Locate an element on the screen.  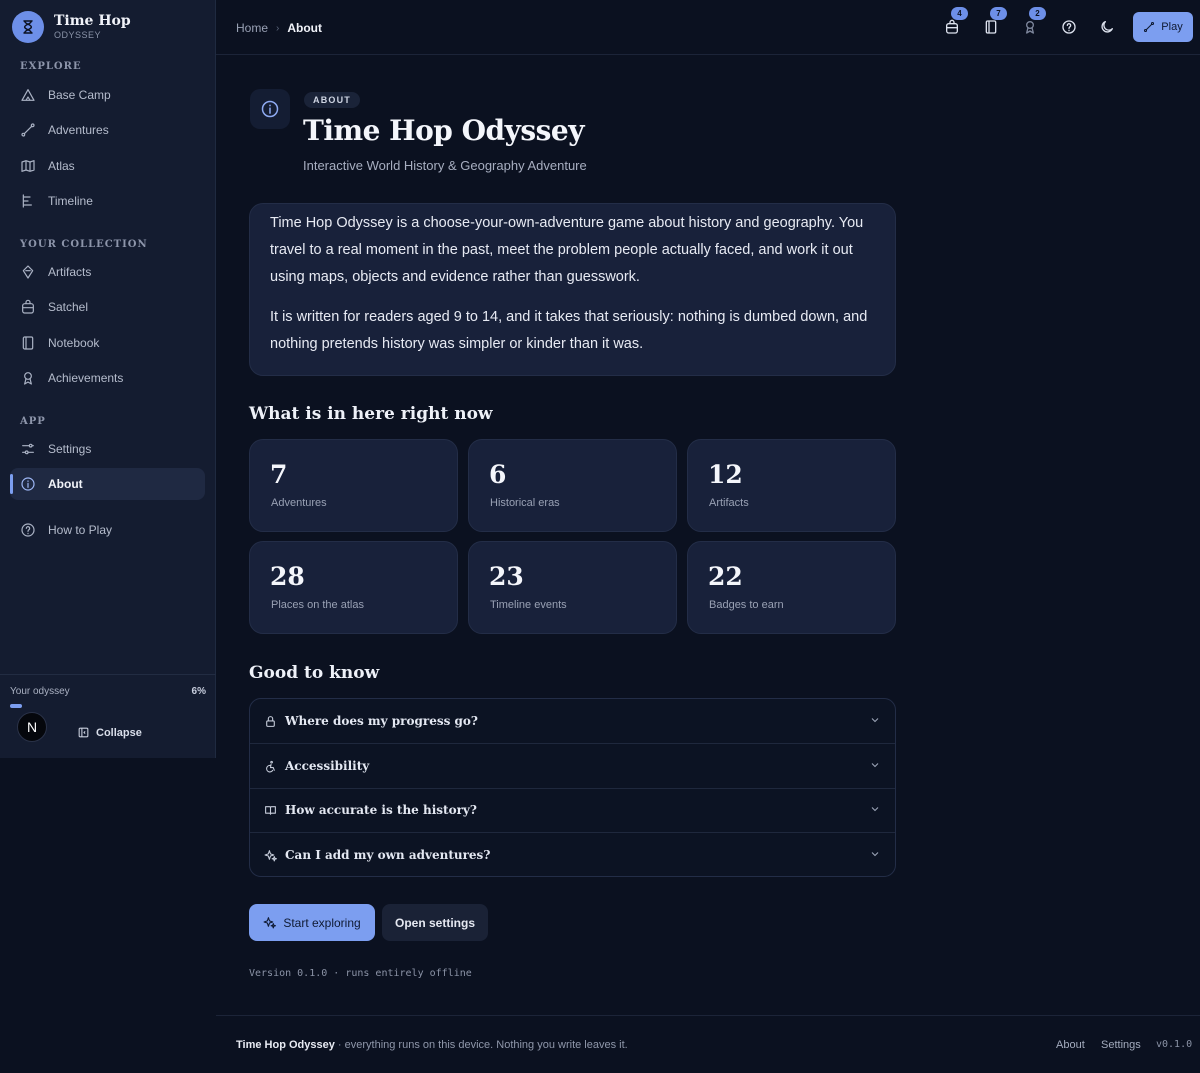
sidebar-item-adventures: Adventures is located at coordinates (107, 130).